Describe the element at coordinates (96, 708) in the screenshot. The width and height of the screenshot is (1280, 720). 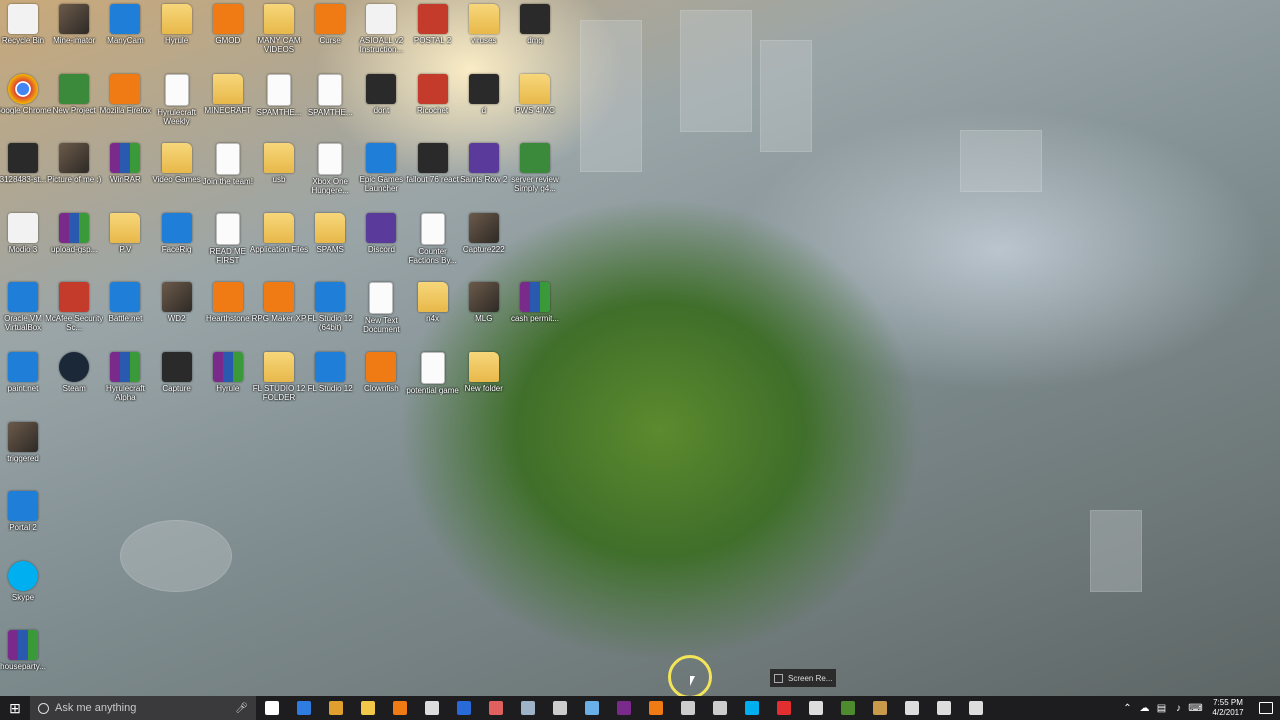
I see `search-placeholder: Ask me anything` at that location.